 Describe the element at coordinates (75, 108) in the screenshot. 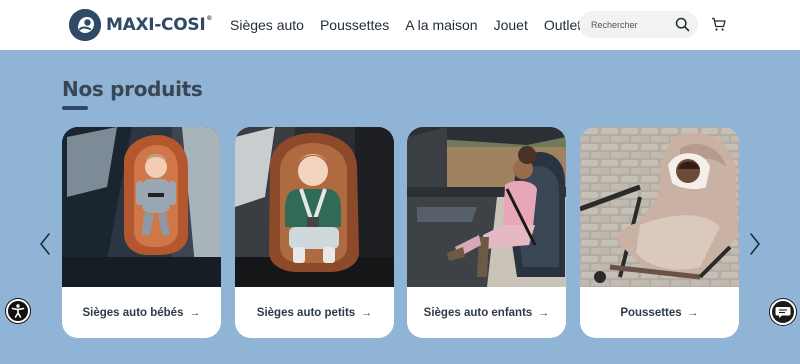

I see `title-underline` at that location.